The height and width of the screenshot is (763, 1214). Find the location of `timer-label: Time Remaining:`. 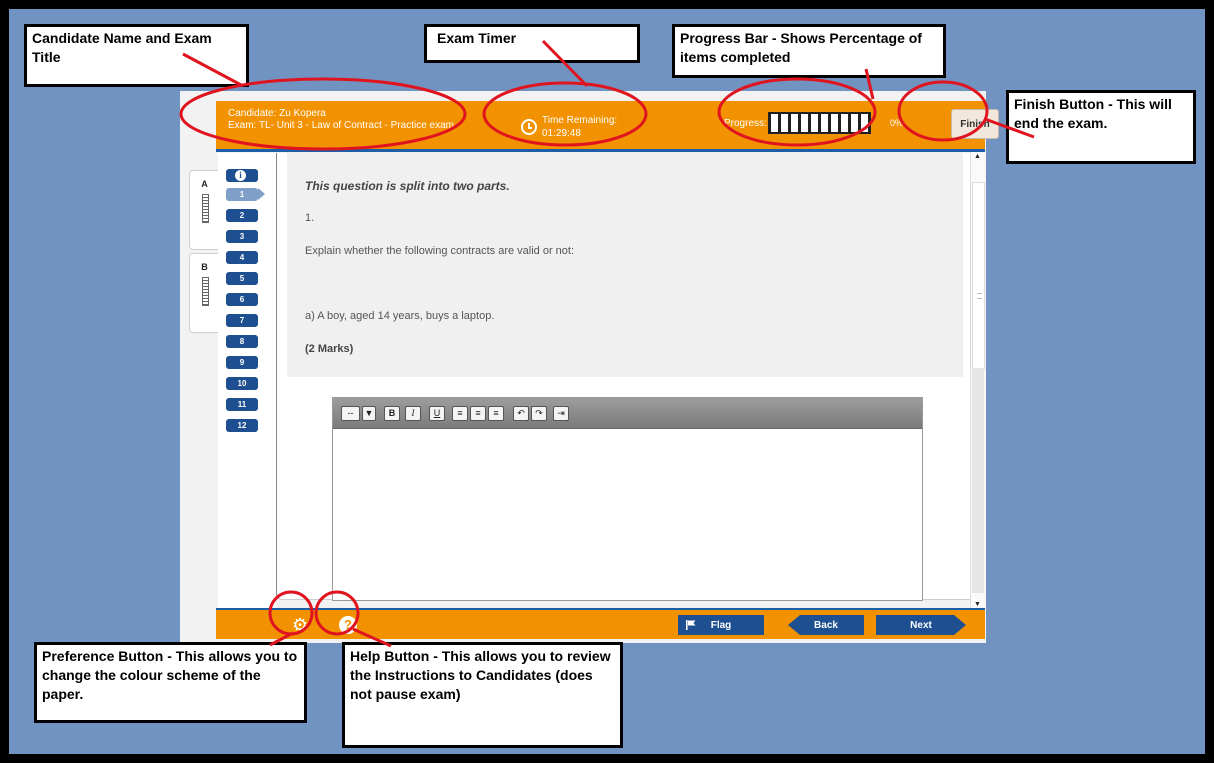

timer-label: Time Remaining: is located at coordinates (580, 120).